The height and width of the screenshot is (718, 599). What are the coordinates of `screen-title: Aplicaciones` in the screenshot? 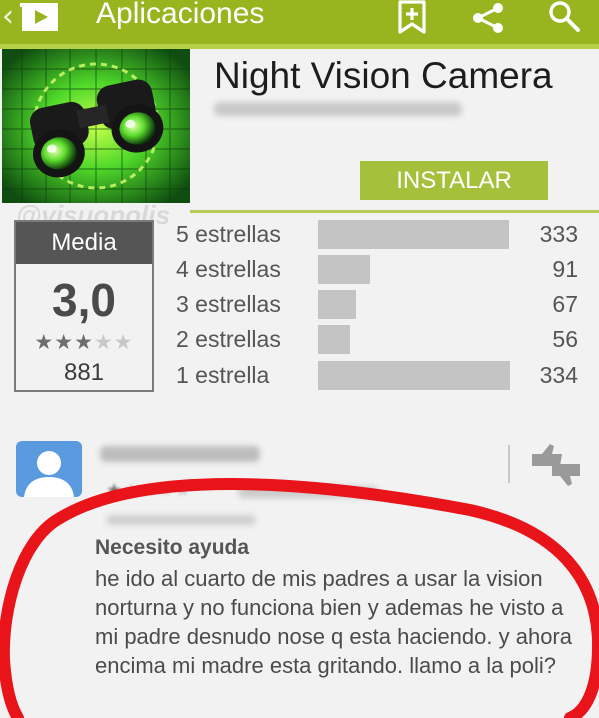 It's located at (180, 15).